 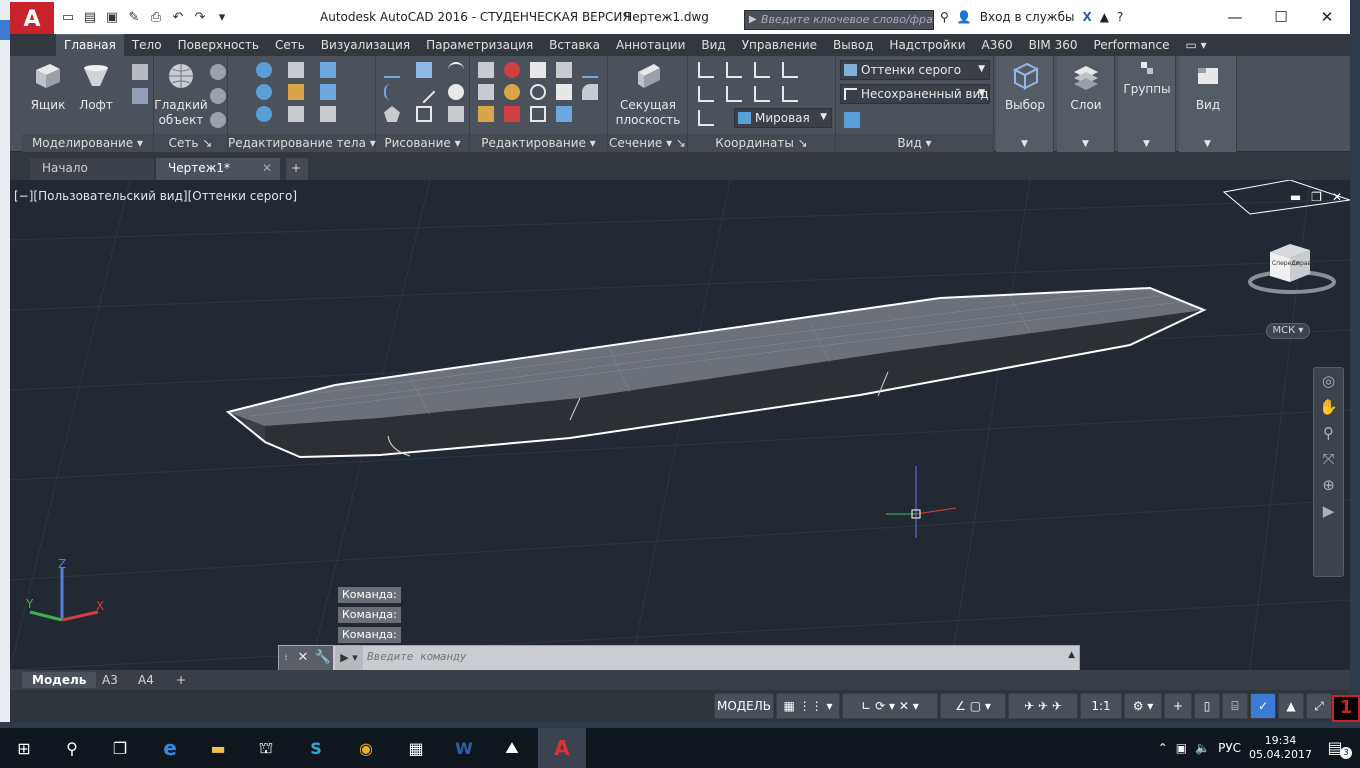 What do you see at coordinates (140, 96) in the screenshot?
I see `presspull-icon` at bounding box center [140, 96].